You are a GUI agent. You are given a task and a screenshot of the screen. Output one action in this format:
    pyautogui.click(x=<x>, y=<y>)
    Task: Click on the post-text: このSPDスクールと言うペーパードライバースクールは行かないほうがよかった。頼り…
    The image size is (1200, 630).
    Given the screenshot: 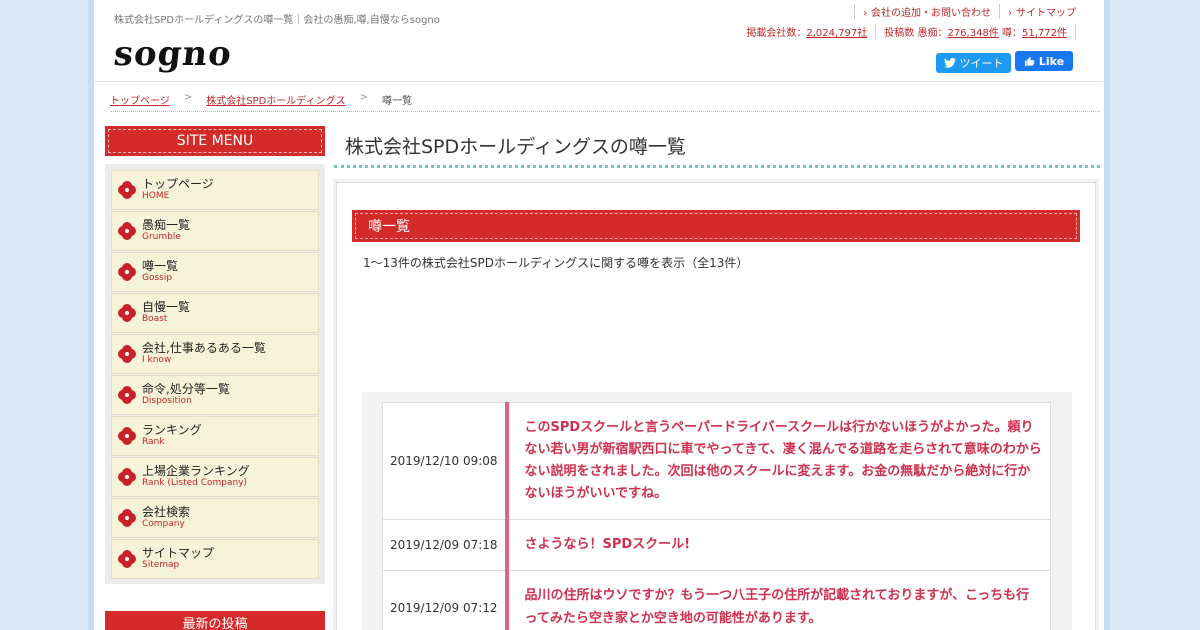 What is the action you would take?
    pyautogui.click(x=778, y=461)
    